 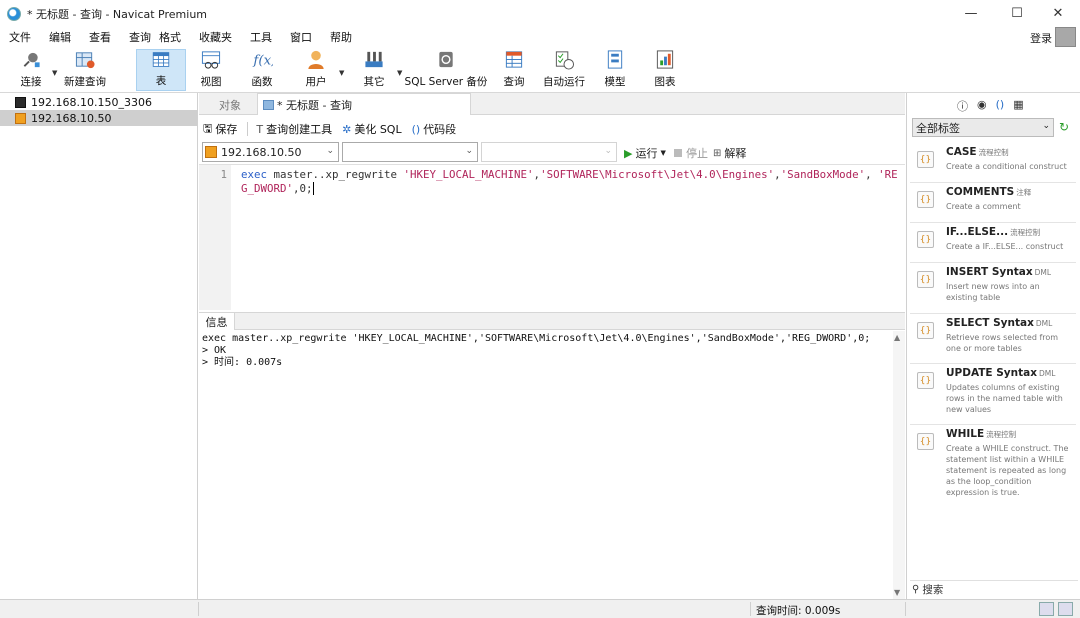 I want to click on sqlserver-backup-label: SQL Server 备份, so click(x=446, y=82).